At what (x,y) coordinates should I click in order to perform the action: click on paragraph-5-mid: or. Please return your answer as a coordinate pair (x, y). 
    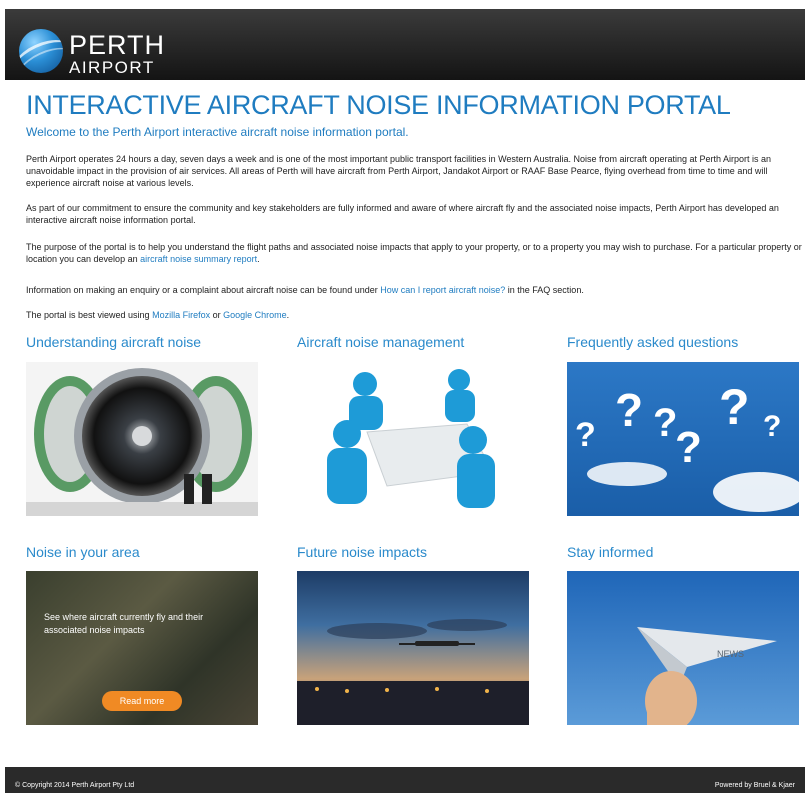
    Looking at the image, I should click on (217, 315).